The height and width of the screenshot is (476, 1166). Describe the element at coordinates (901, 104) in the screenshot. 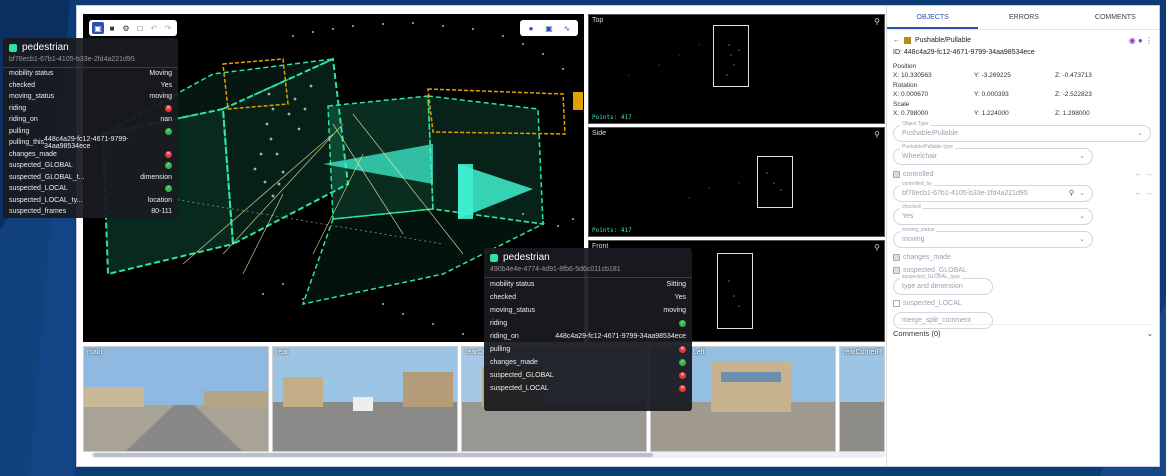

I see `scale-label: Scale` at that location.